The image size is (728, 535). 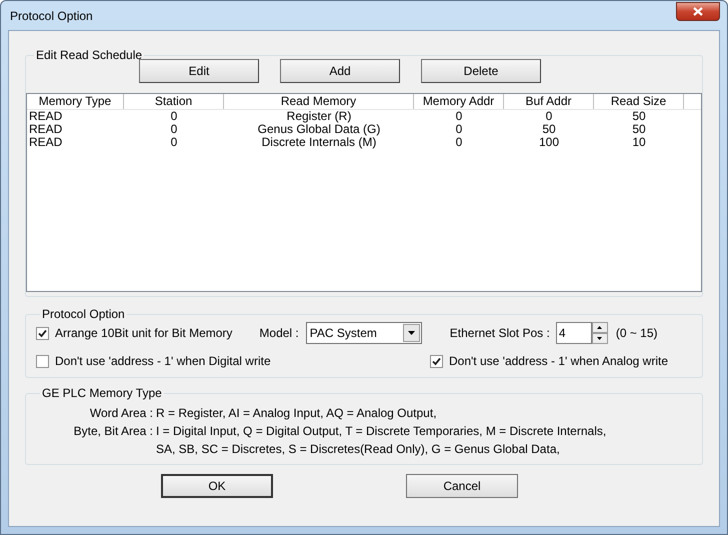 What do you see at coordinates (319, 101) in the screenshot?
I see `column-header: Read Memory` at bounding box center [319, 101].